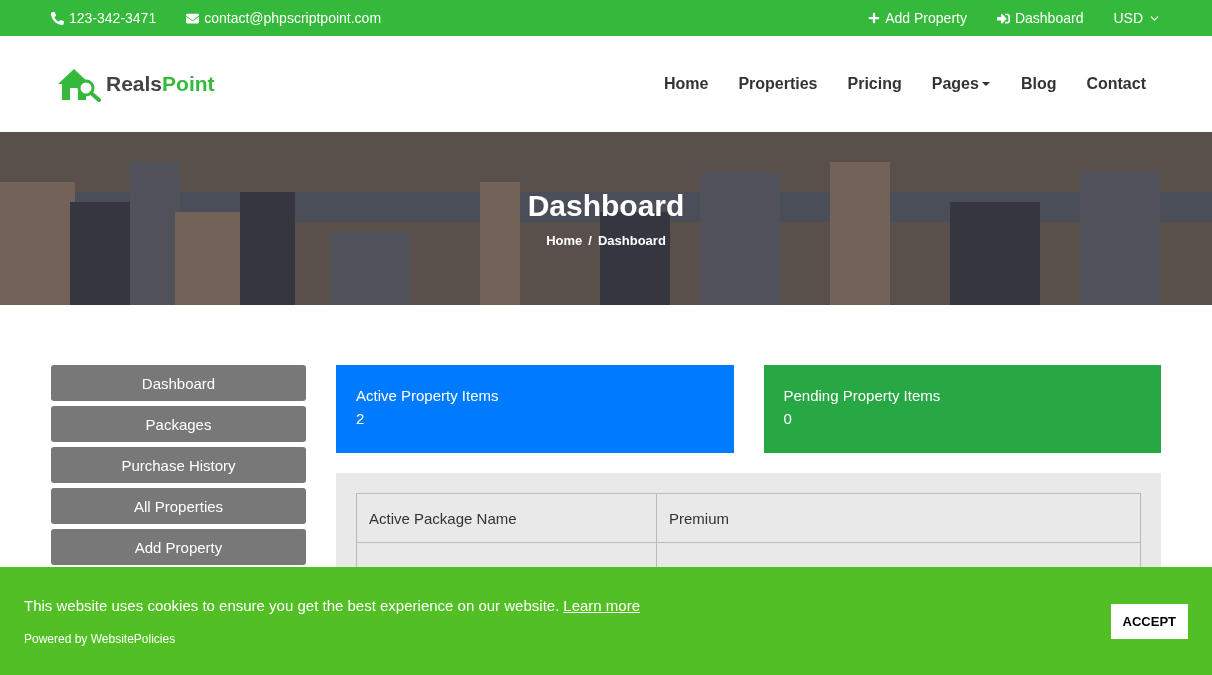 This screenshot has height=675, width=1212. What do you see at coordinates (606, 206) in the screenshot?
I see `page-title: Dashboard` at bounding box center [606, 206].